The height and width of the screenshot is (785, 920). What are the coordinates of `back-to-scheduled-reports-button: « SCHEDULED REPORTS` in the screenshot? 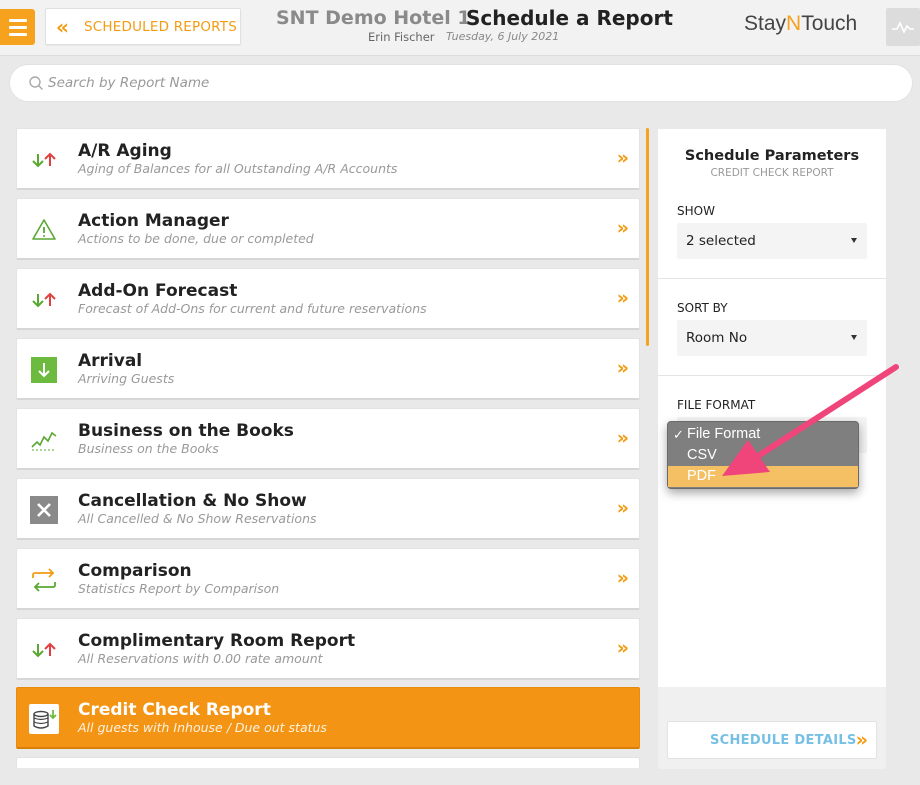 It's located at (143, 26).